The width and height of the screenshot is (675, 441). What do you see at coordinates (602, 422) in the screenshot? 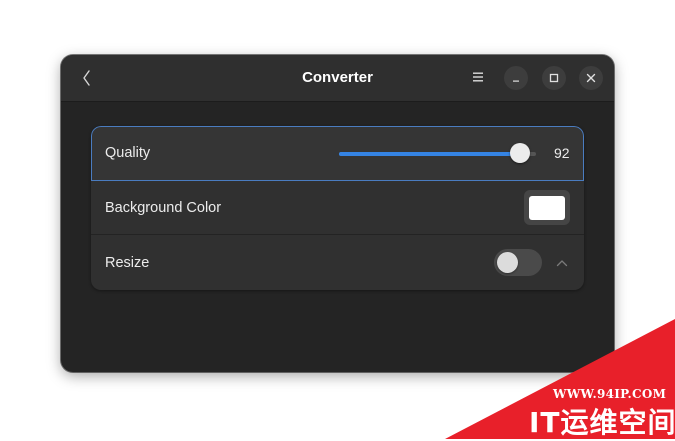
I see `watermark-logo: IT运维空间` at bounding box center [602, 422].